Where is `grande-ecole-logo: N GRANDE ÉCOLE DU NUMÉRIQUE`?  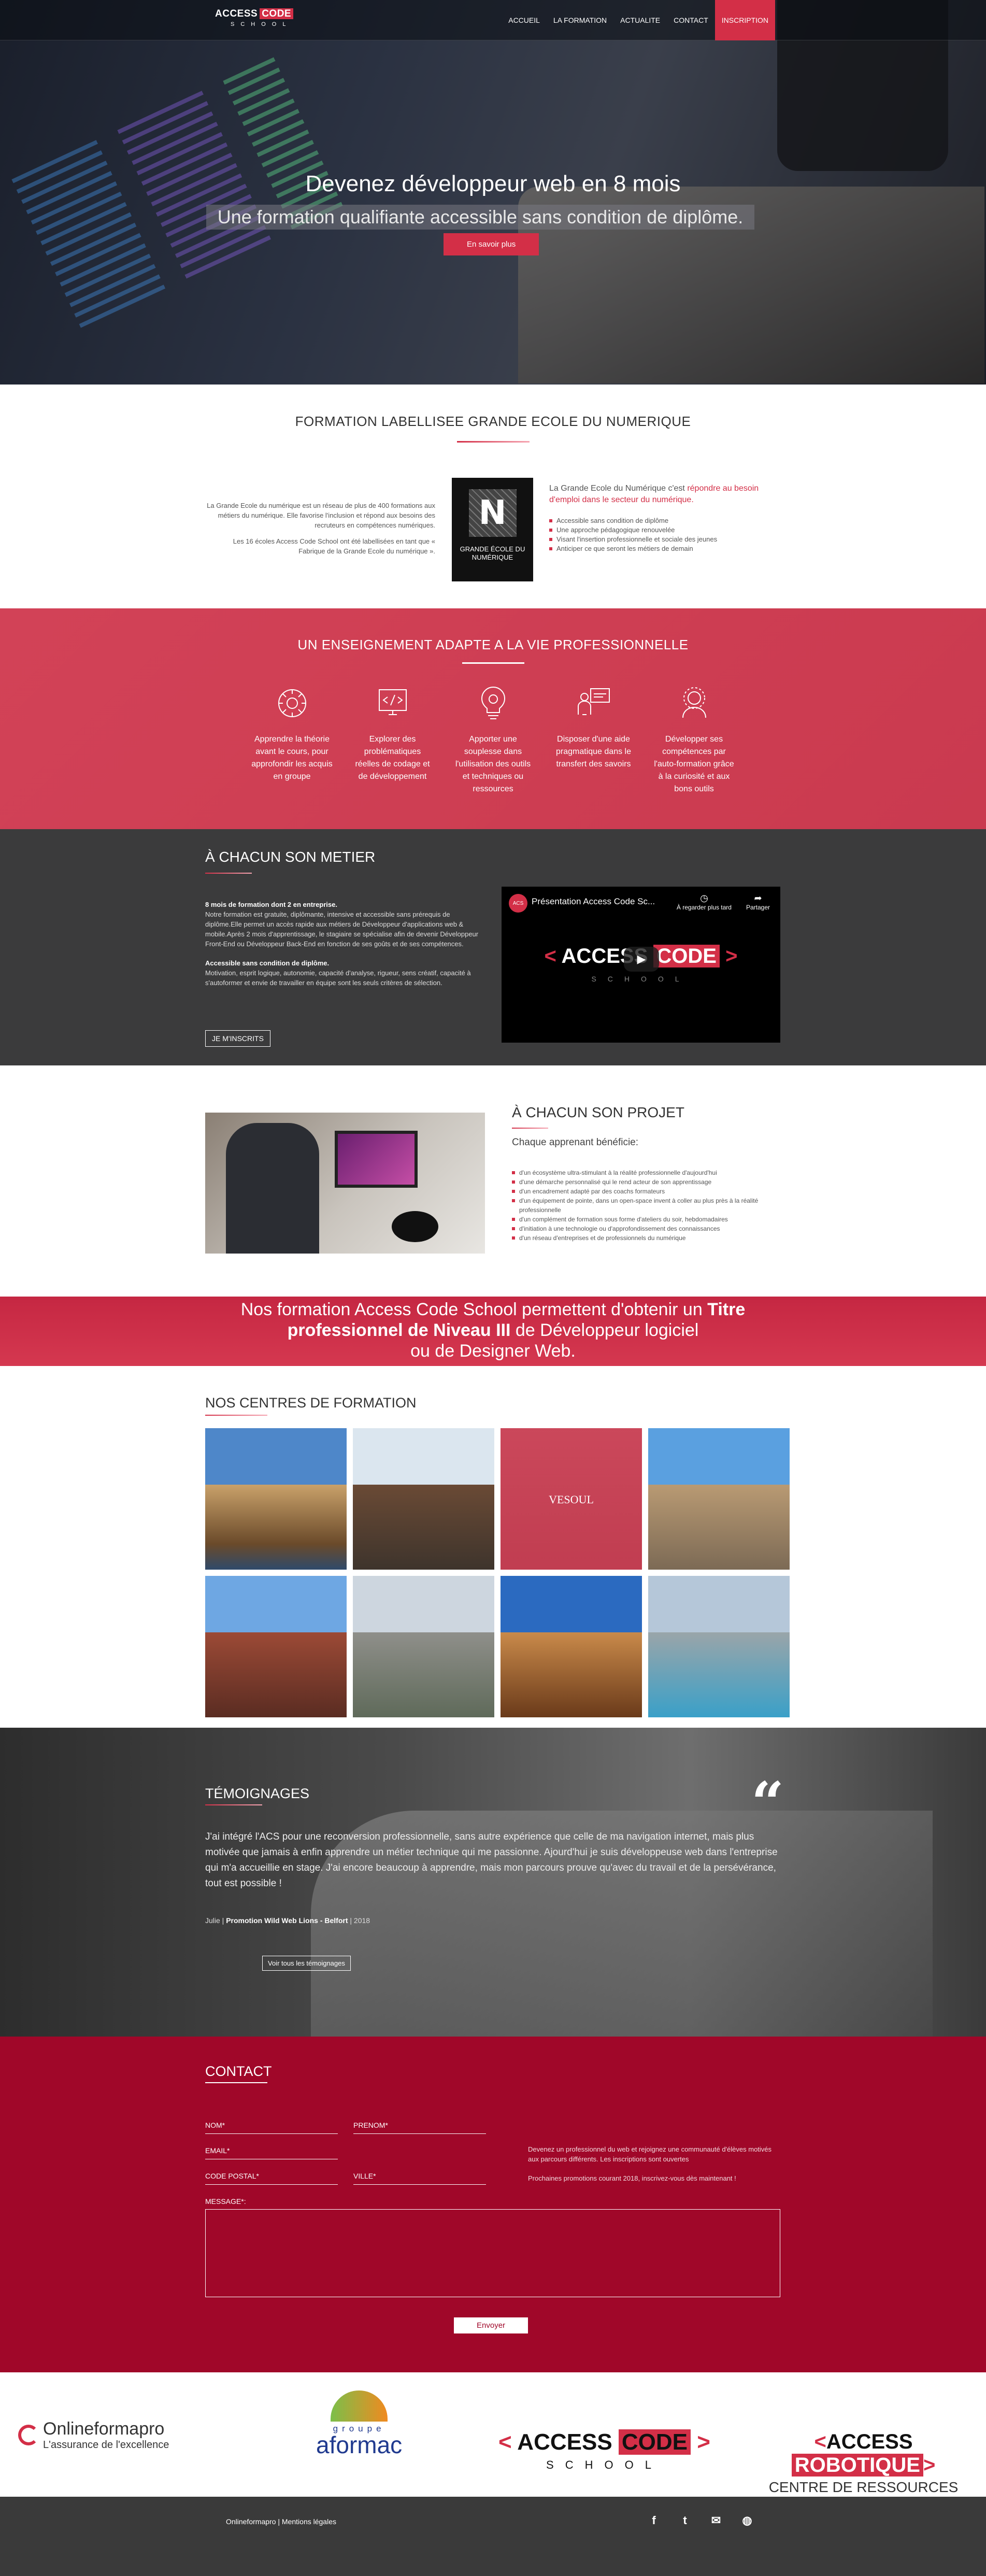 grande-ecole-logo: N GRANDE ÉCOLE DU NUMÉRIQUE is located at coordinates (492, 529).